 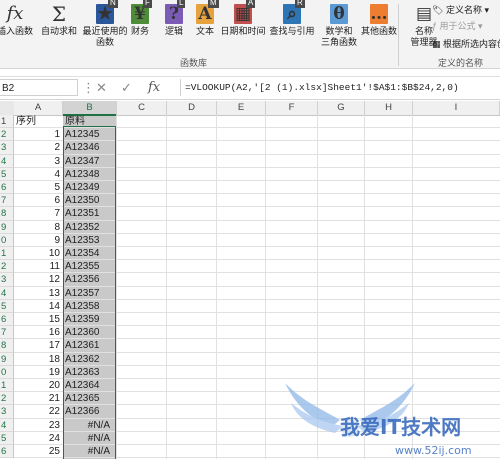 I want to click on column-header-g: G, so click(x=341, y=108).